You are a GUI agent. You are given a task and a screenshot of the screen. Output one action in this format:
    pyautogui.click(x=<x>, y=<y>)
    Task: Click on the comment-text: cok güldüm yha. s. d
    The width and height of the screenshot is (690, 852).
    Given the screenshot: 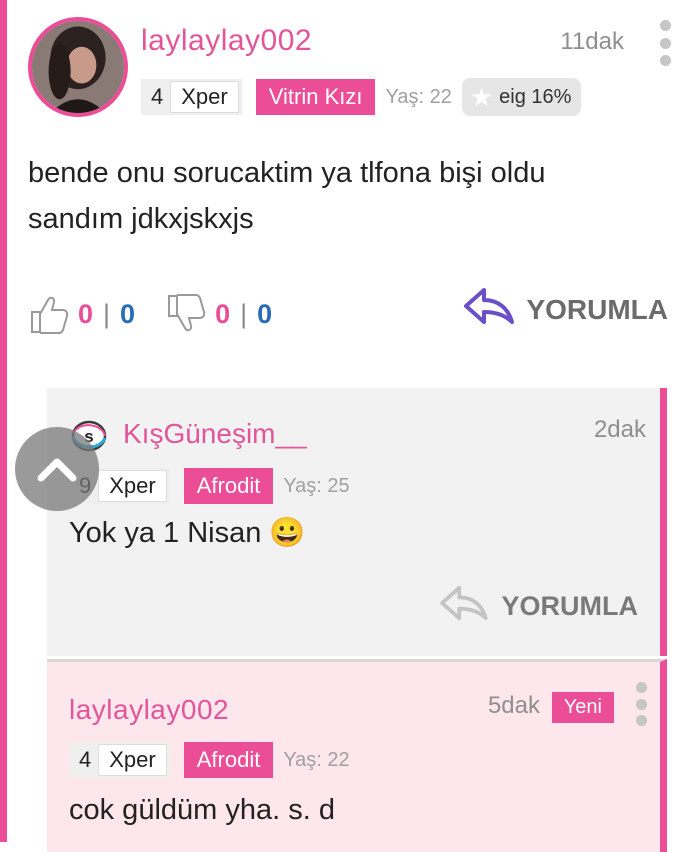 What is the action you would take?
    pyautogui.click(x=202, y=810)
    